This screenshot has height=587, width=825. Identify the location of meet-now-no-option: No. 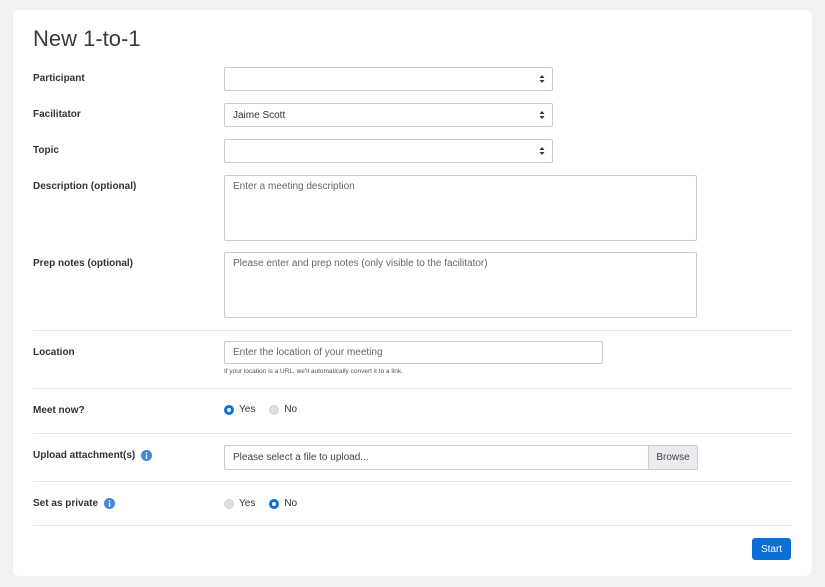
(283, 409).